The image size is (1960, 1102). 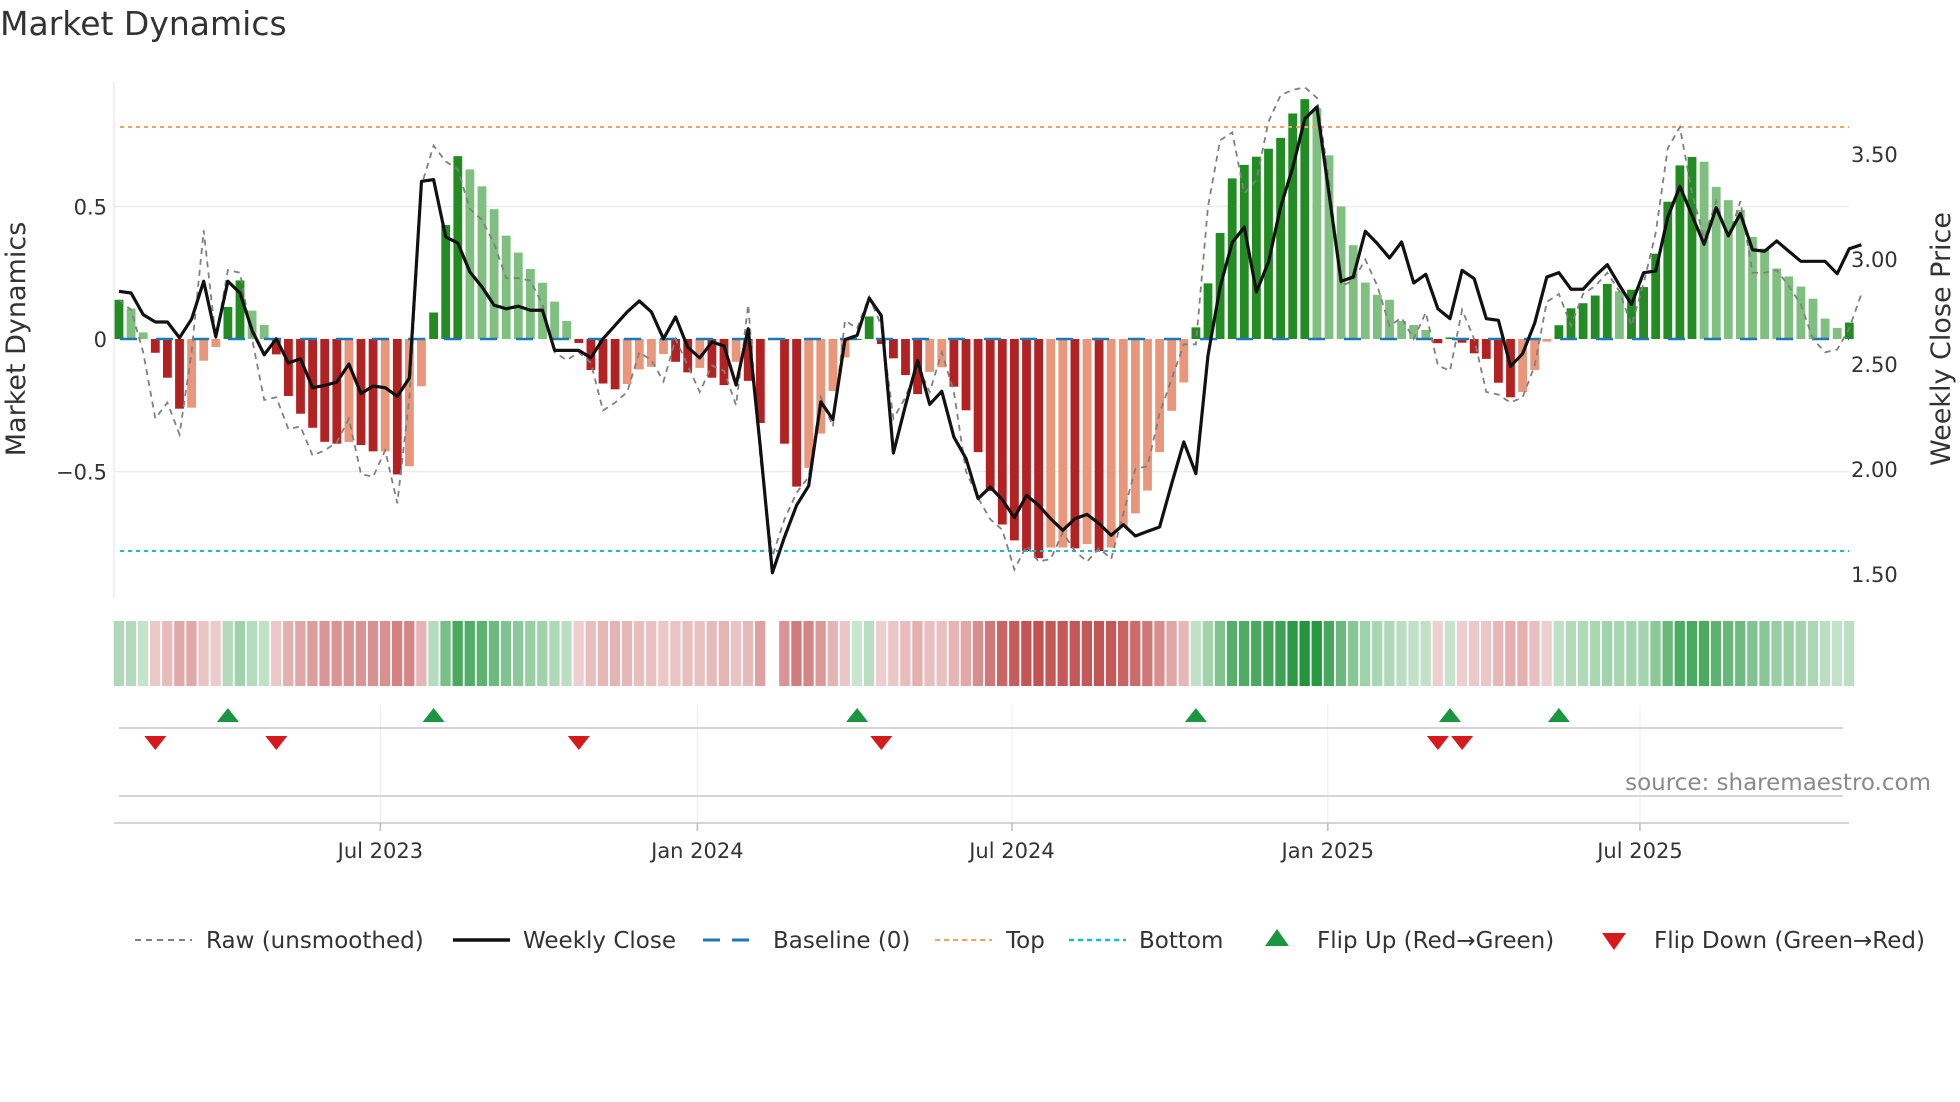 What do you see at coordinates (1435, 941) in the screenshot?
I see `legend-label: Flip Up (Red→Green)` at bounding box center [1435, 941].